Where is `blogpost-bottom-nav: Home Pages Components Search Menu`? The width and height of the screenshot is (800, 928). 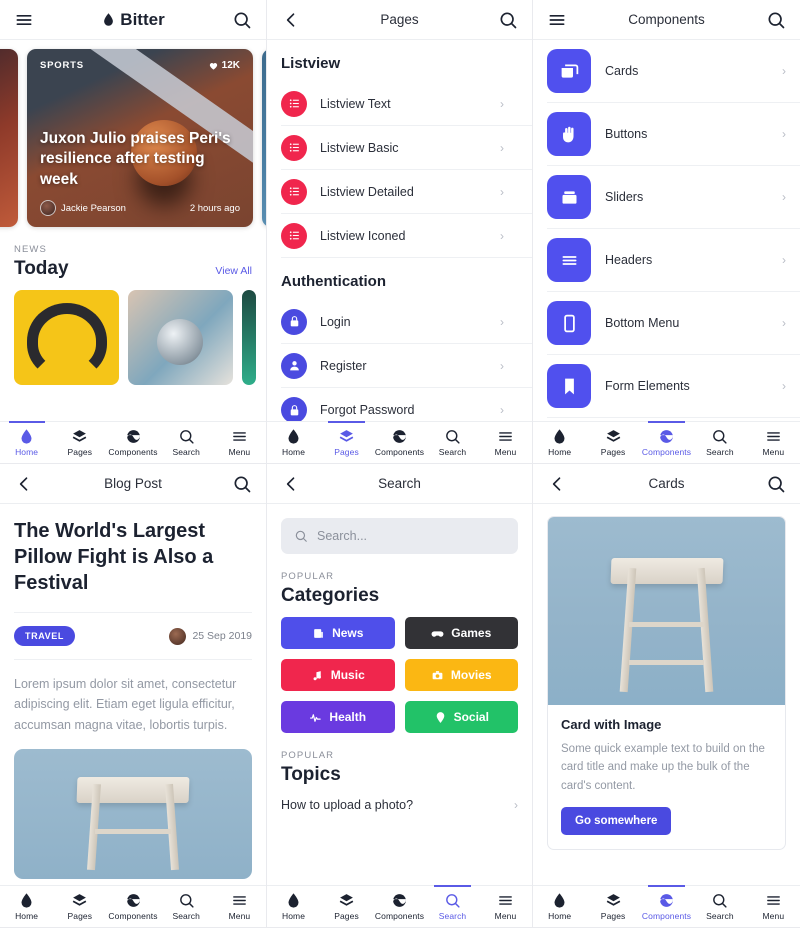 blogpost-bottom-nav: Home Pages Components Search Menu is located at coordinates (133, 906).